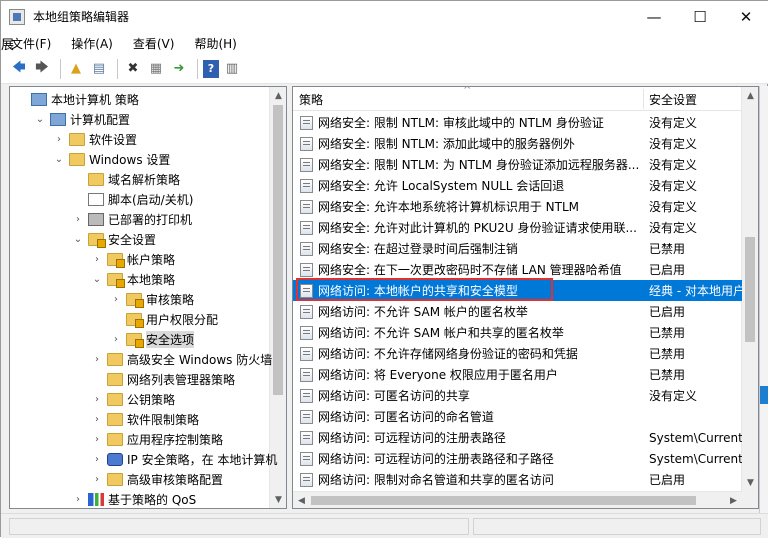 This screenshot has width=768, height=538. What do you see at coordinates (733, 500) in the screenshot?
I see `scroll-right-arrow-icon: ▶` at bounding box center [733, 500].